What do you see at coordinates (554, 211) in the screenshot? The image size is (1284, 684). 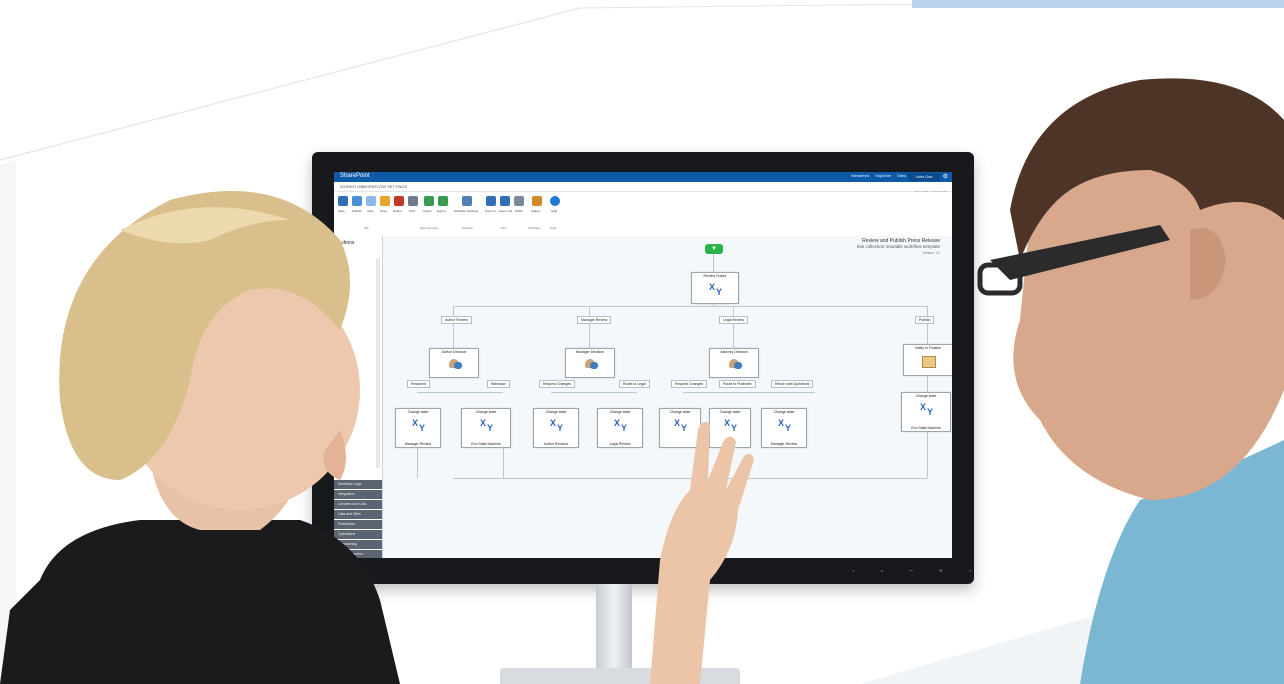 I see `help-button: Help` at bounding box center [554, 211].